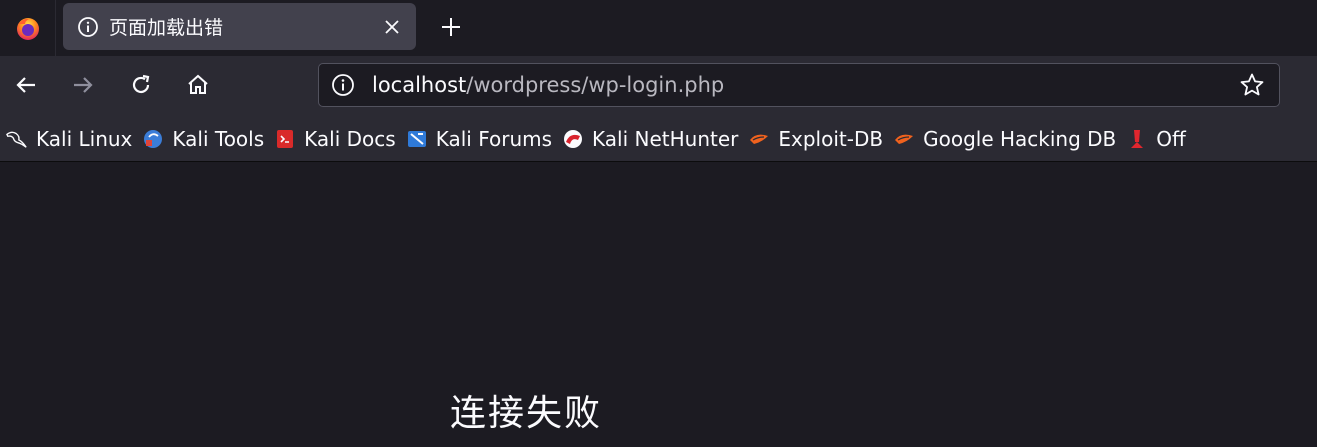  What do you see at coordinates (759, 139) in the screenshot?
I see `exploit-db-icon` at bounding box center [759, 139].